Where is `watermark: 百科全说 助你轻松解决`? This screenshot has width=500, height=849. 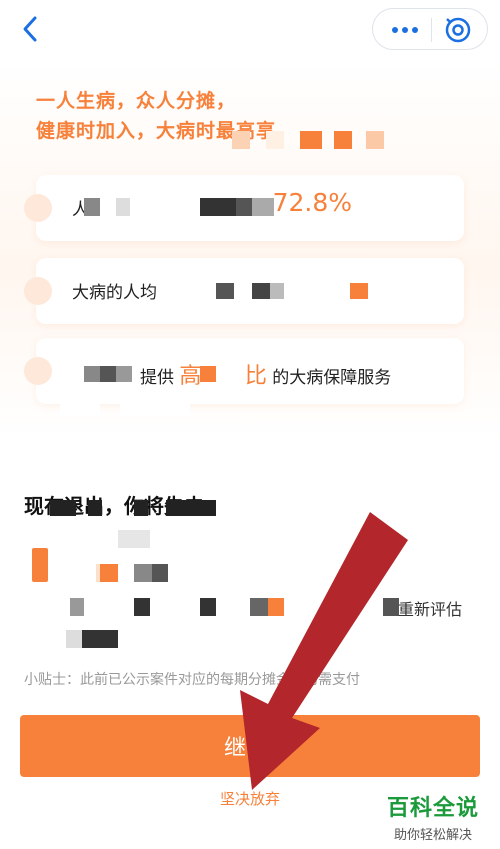
watermark: 百科全说 助你轻松解决 is located at coordinates (433, 816).